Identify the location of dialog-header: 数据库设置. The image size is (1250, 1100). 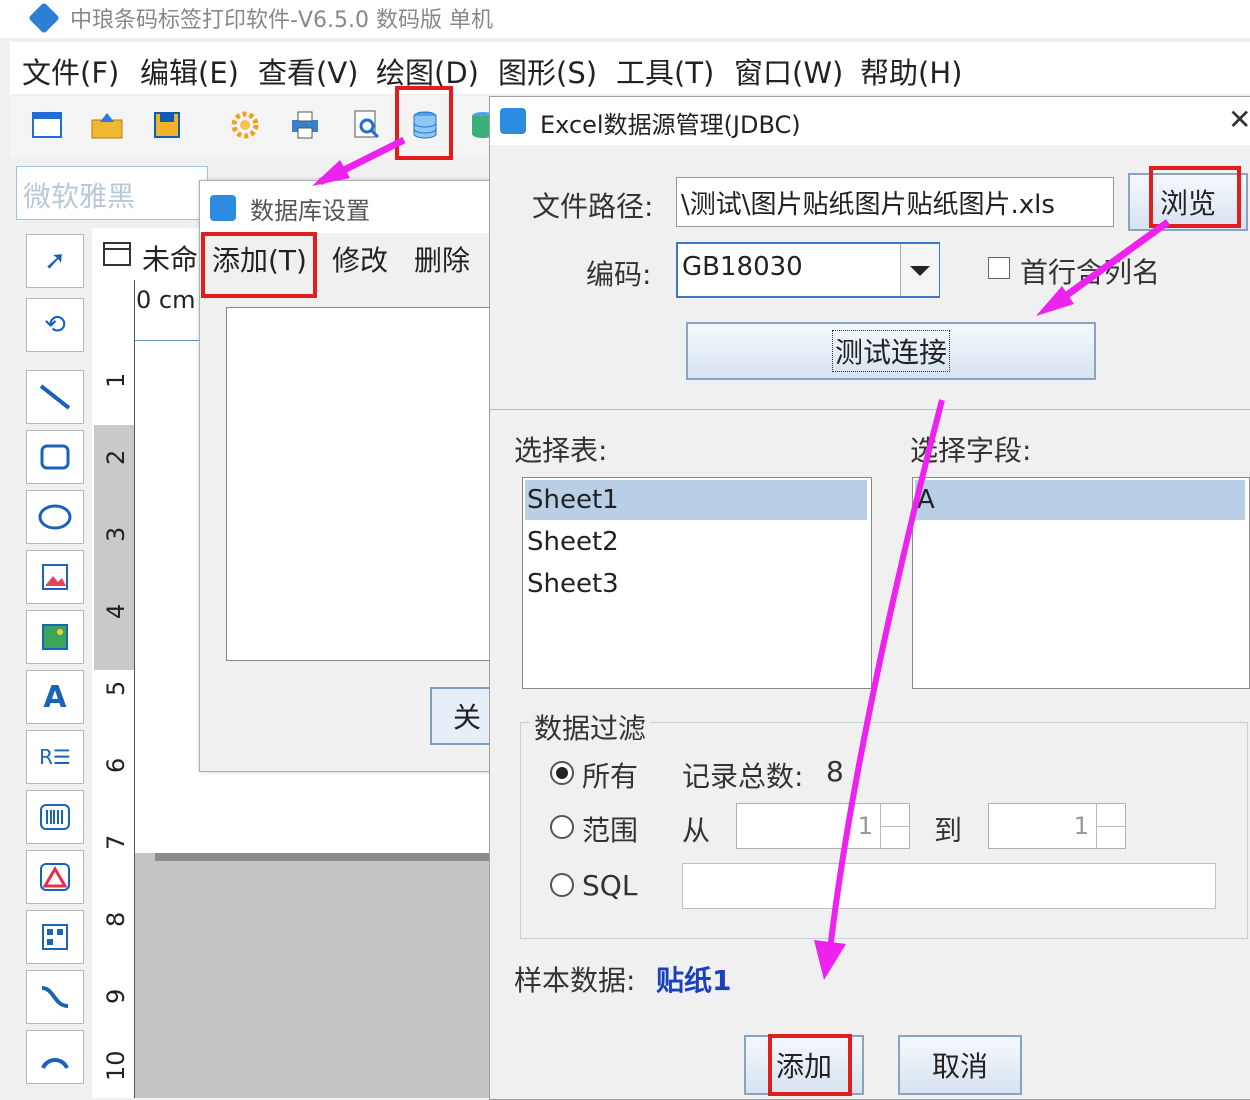
(350, 207).